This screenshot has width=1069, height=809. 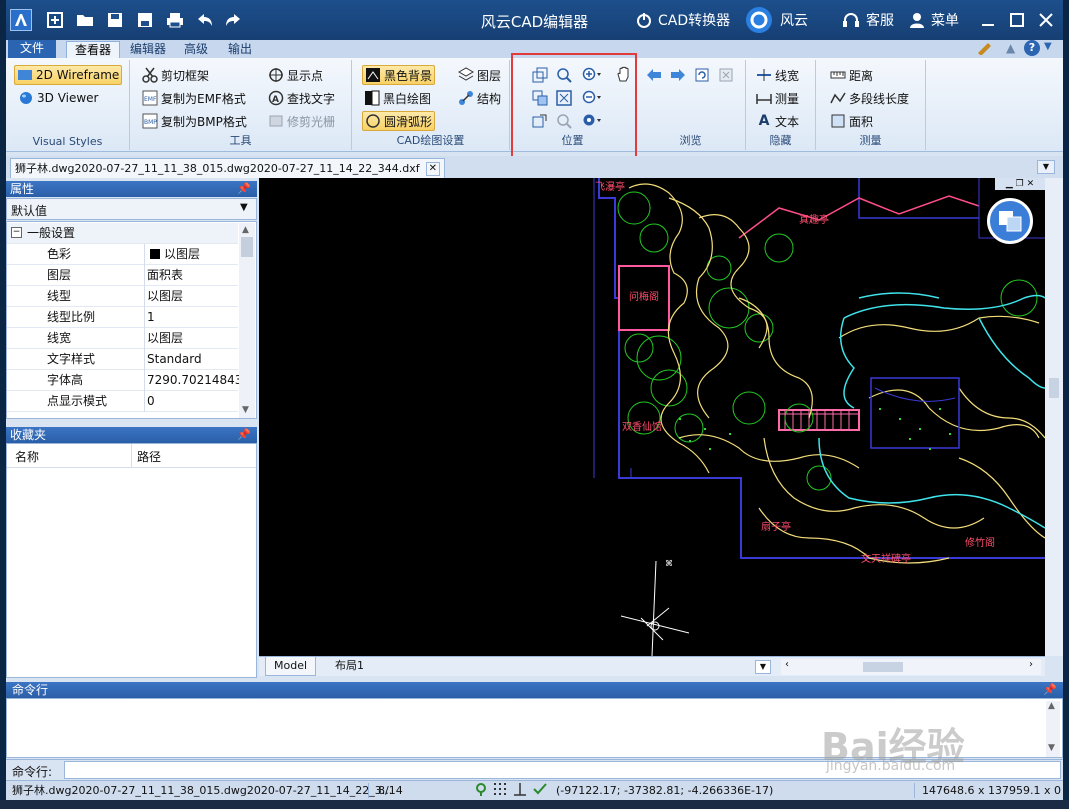 What do you see at coordinates (479, 75) in the screenshot?
I see `layers-button: 图层` at bounding box center [479, 75].